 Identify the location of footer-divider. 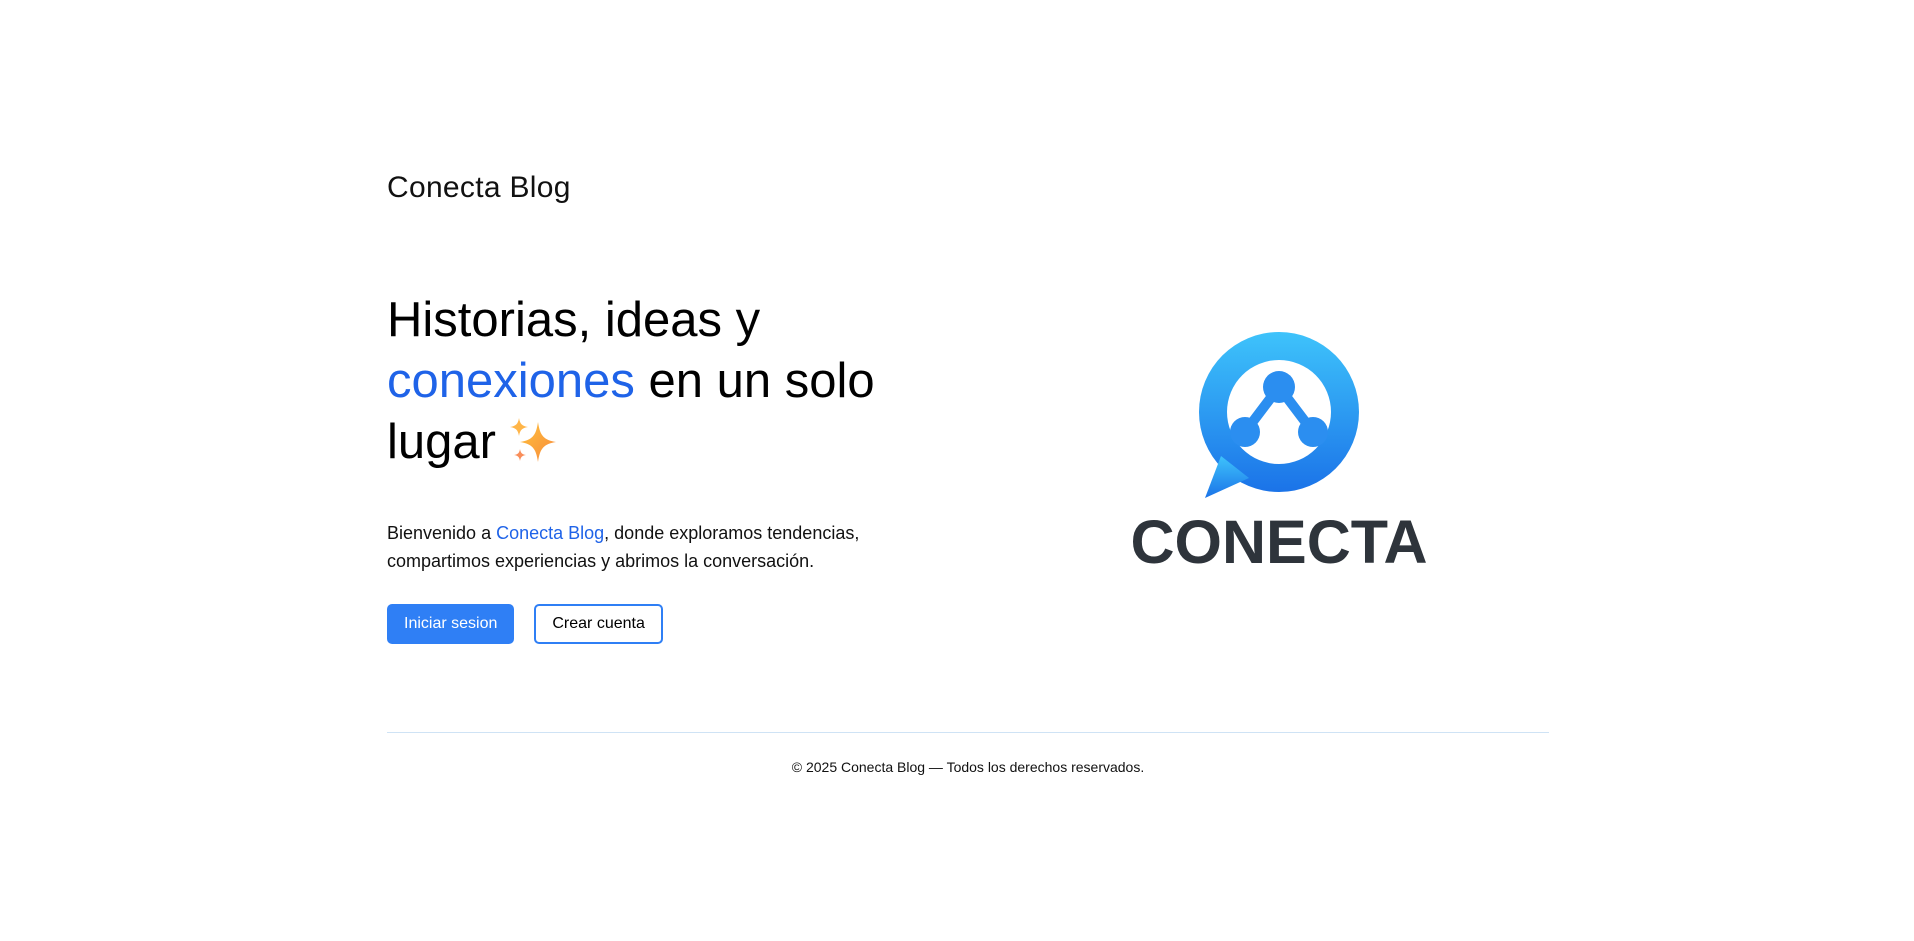
(968, 732).